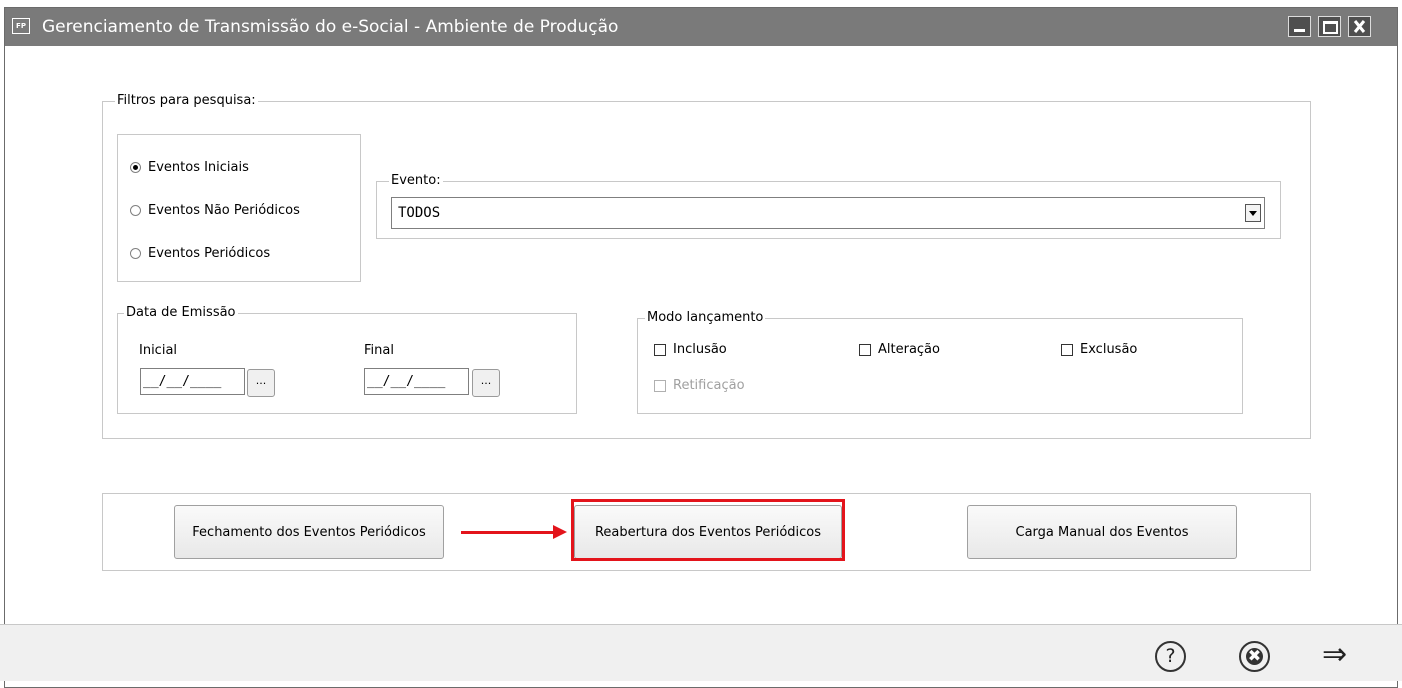 Image resolution: width=1402 pixels, height=688 pixels. Describe the element at coordinates (181, 312) in the screenshot. I see `data-emissao-legend: Data de Emissão` at that location.